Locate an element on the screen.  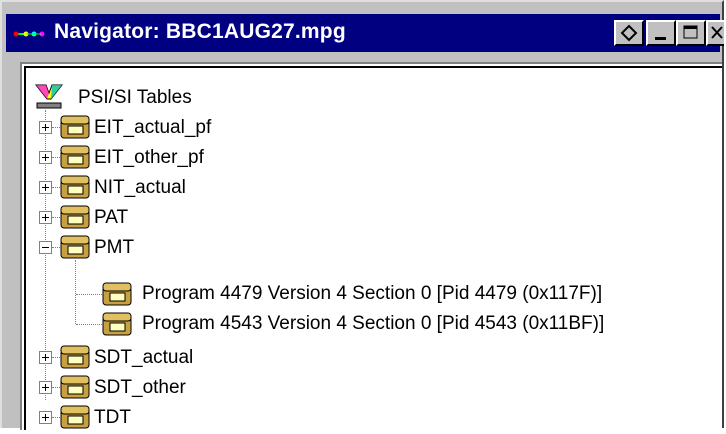
tree-item-label: TDT is located at coordinates (112, 417).